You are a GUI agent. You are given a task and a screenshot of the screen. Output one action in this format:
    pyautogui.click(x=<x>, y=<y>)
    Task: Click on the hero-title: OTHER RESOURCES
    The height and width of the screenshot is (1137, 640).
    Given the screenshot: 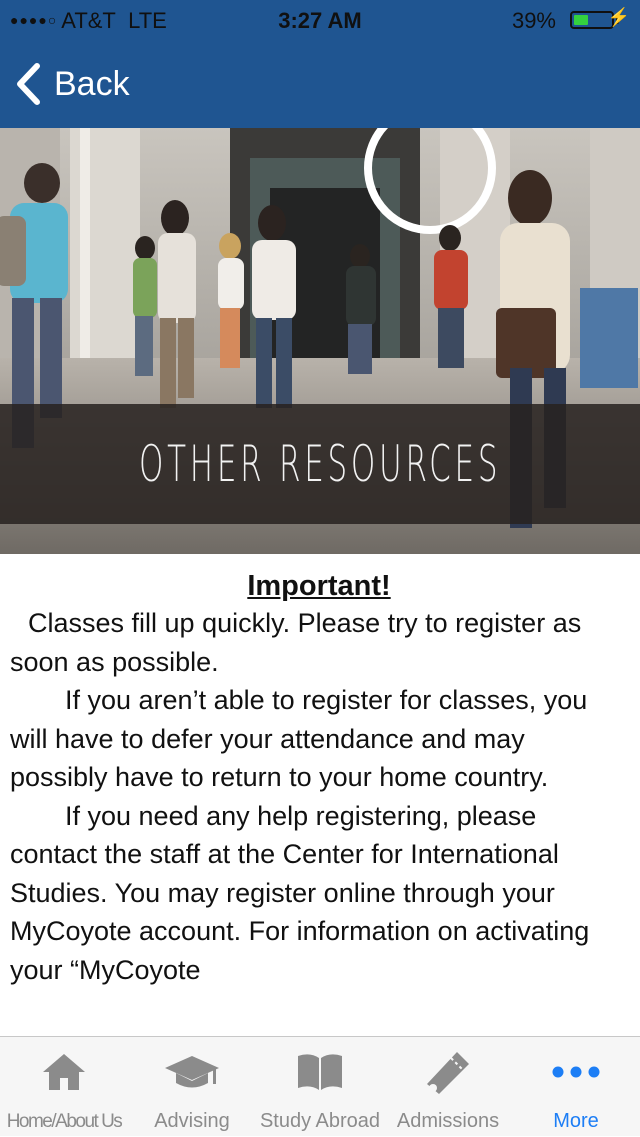 What is the action you would take?
    pyautogui.click(x=320, y=464)
    